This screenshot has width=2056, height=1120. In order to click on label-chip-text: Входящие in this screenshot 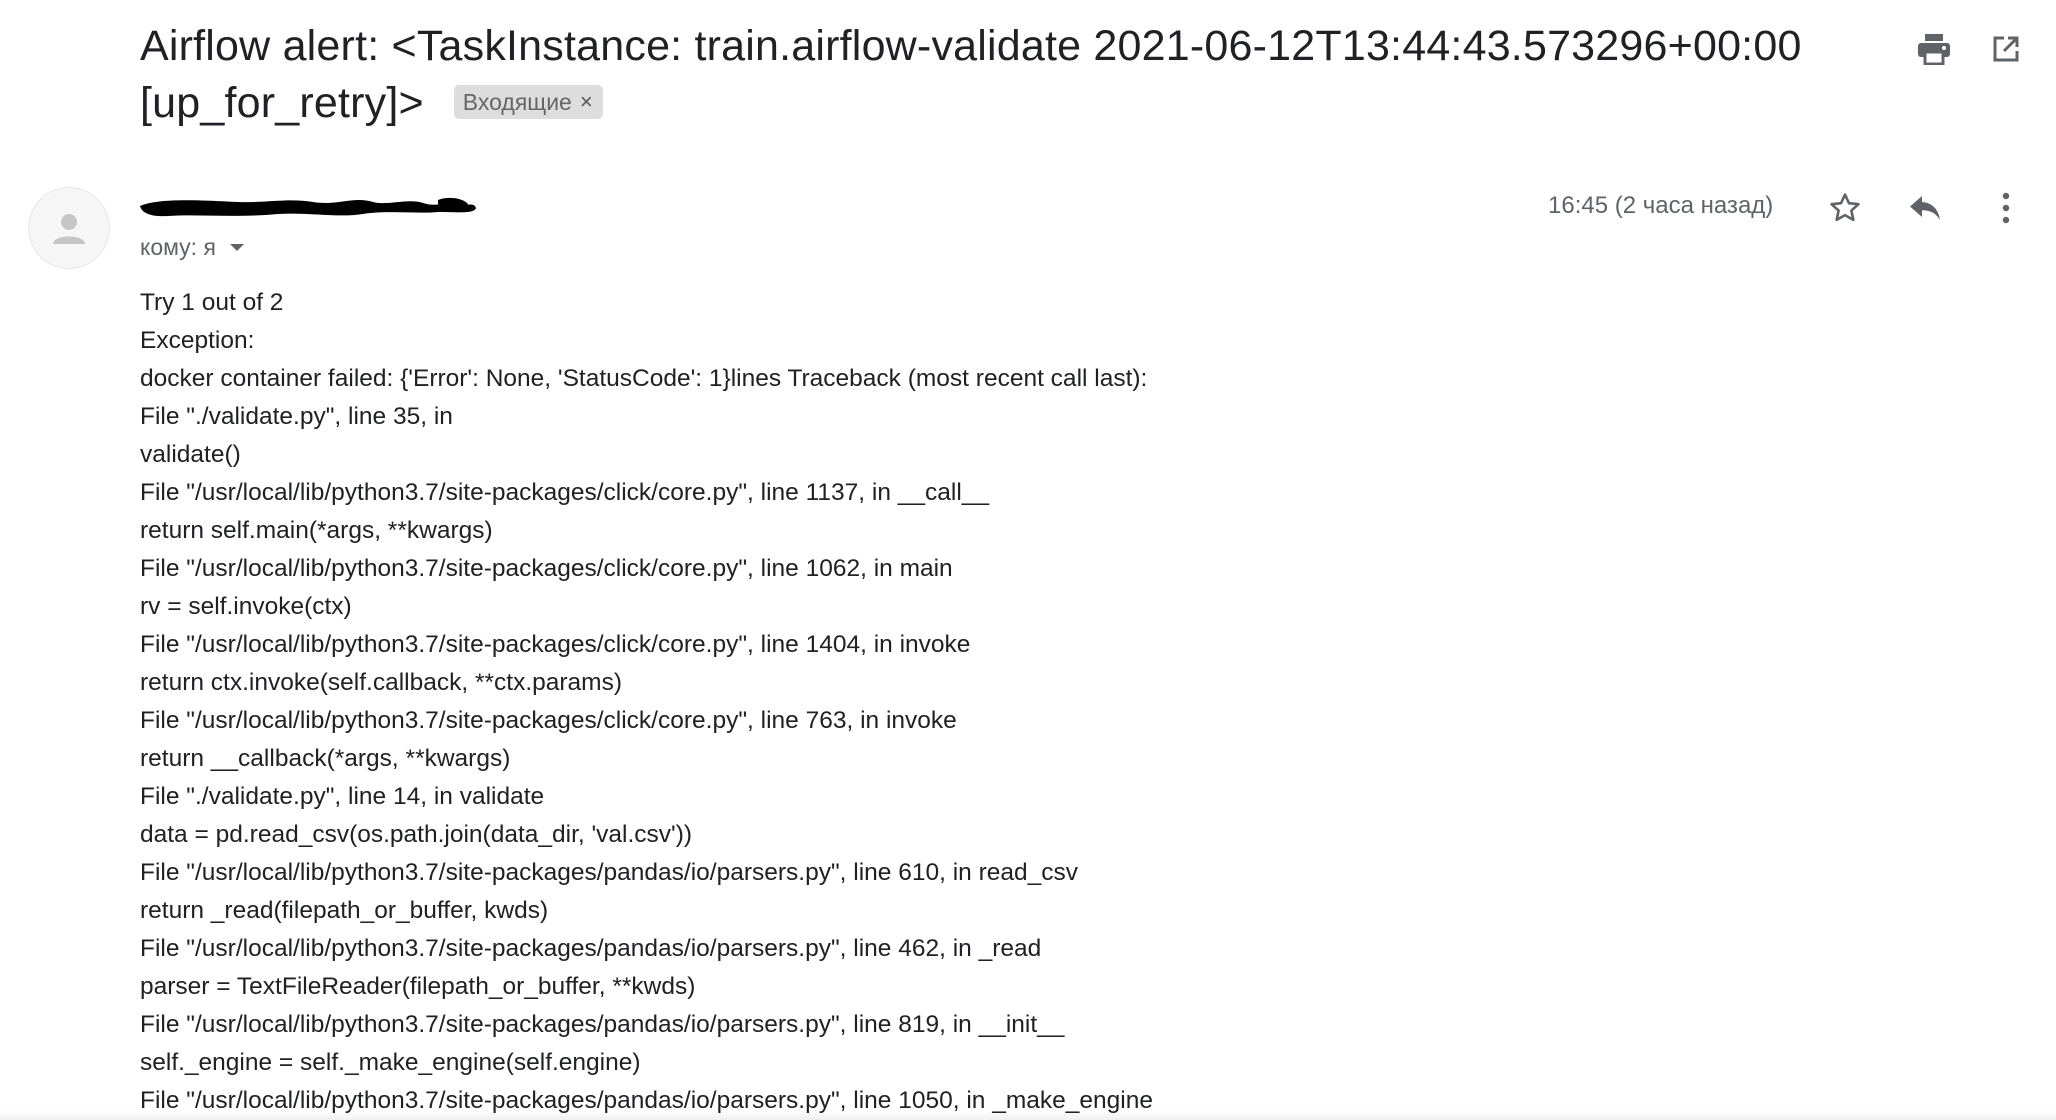, I will do `click(517, 102)`.